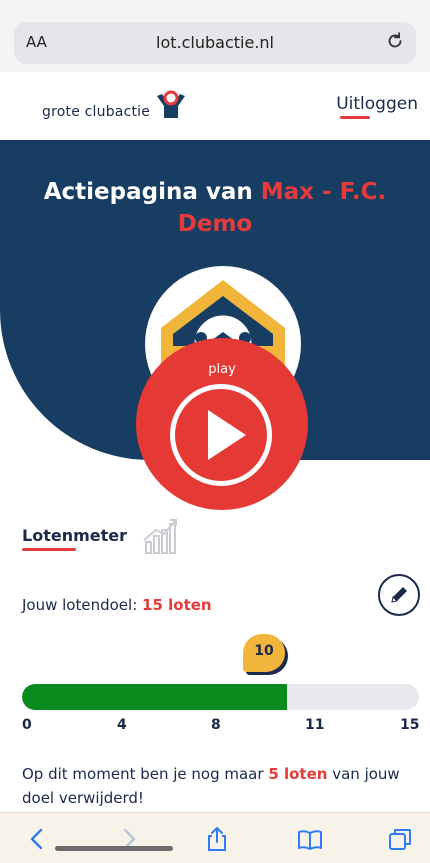 This screenshot has height=863, width=430. Describe the element at coordinates (315, 725) in the screenshot. I see `progress-tick: 11` at that location.